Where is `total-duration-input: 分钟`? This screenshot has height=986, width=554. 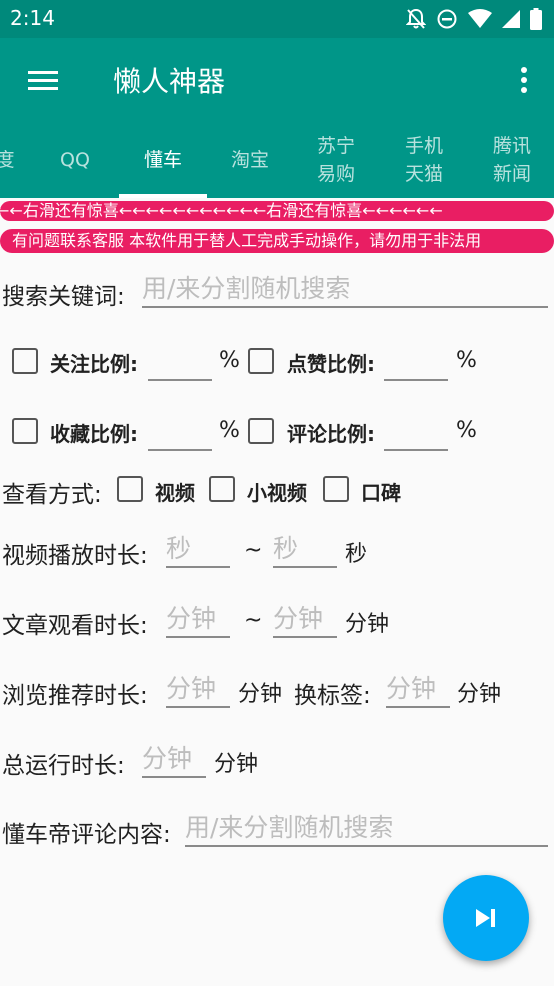
total-duration-input: 分钟 is located at coordinates (174, 760).